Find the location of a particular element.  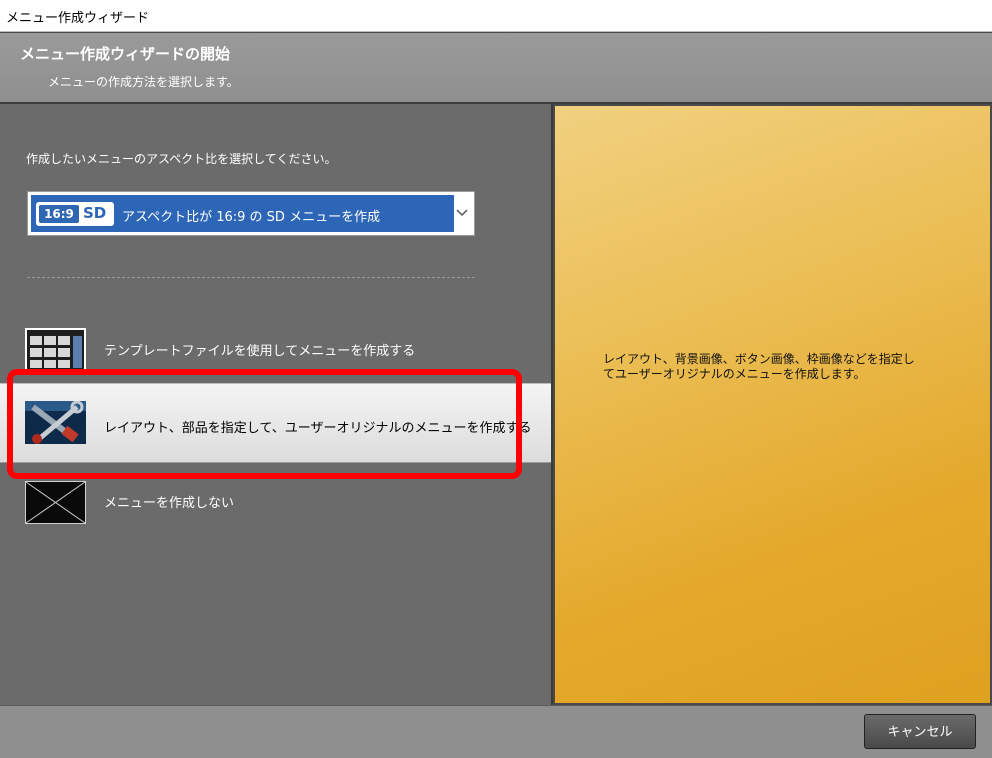

aspect-ratio-select: 16:9 SD アスペクト比が 16:9 の SD メニューを作成 is located at coordinates (251, 213).